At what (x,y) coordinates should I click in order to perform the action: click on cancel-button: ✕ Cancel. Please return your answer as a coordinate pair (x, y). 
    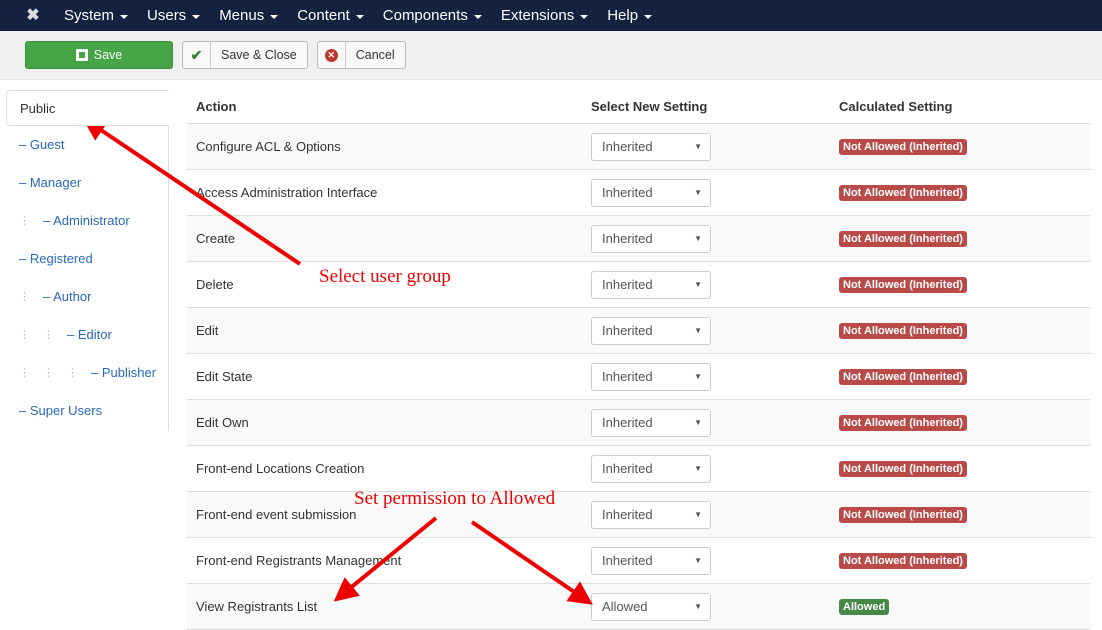
    Looking at the image, I should click on (361, 55).